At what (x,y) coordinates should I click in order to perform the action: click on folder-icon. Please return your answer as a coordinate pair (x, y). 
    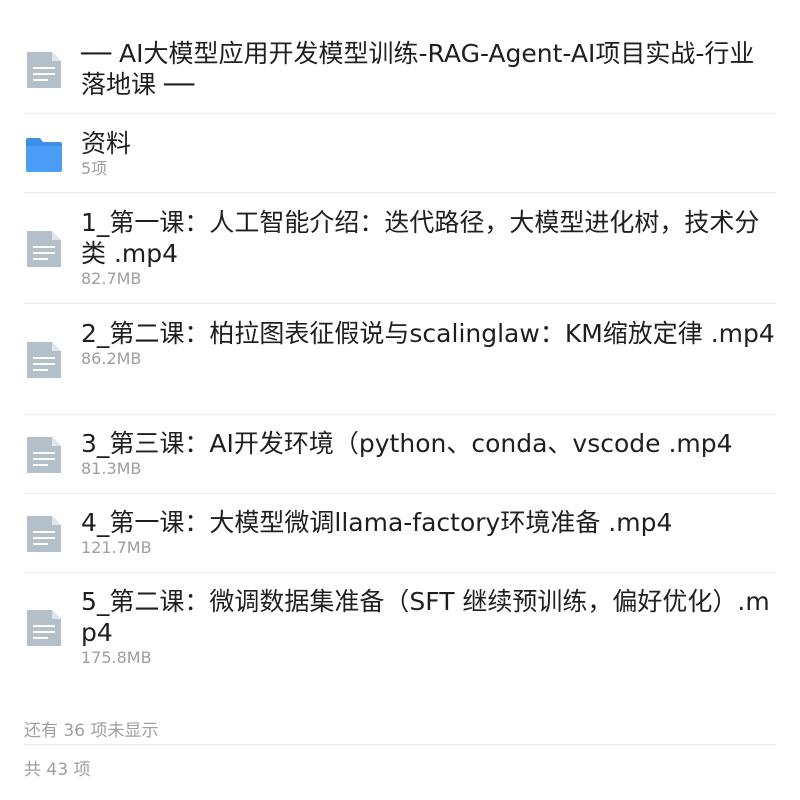
    Looking at the image, I should click on (44, 155).